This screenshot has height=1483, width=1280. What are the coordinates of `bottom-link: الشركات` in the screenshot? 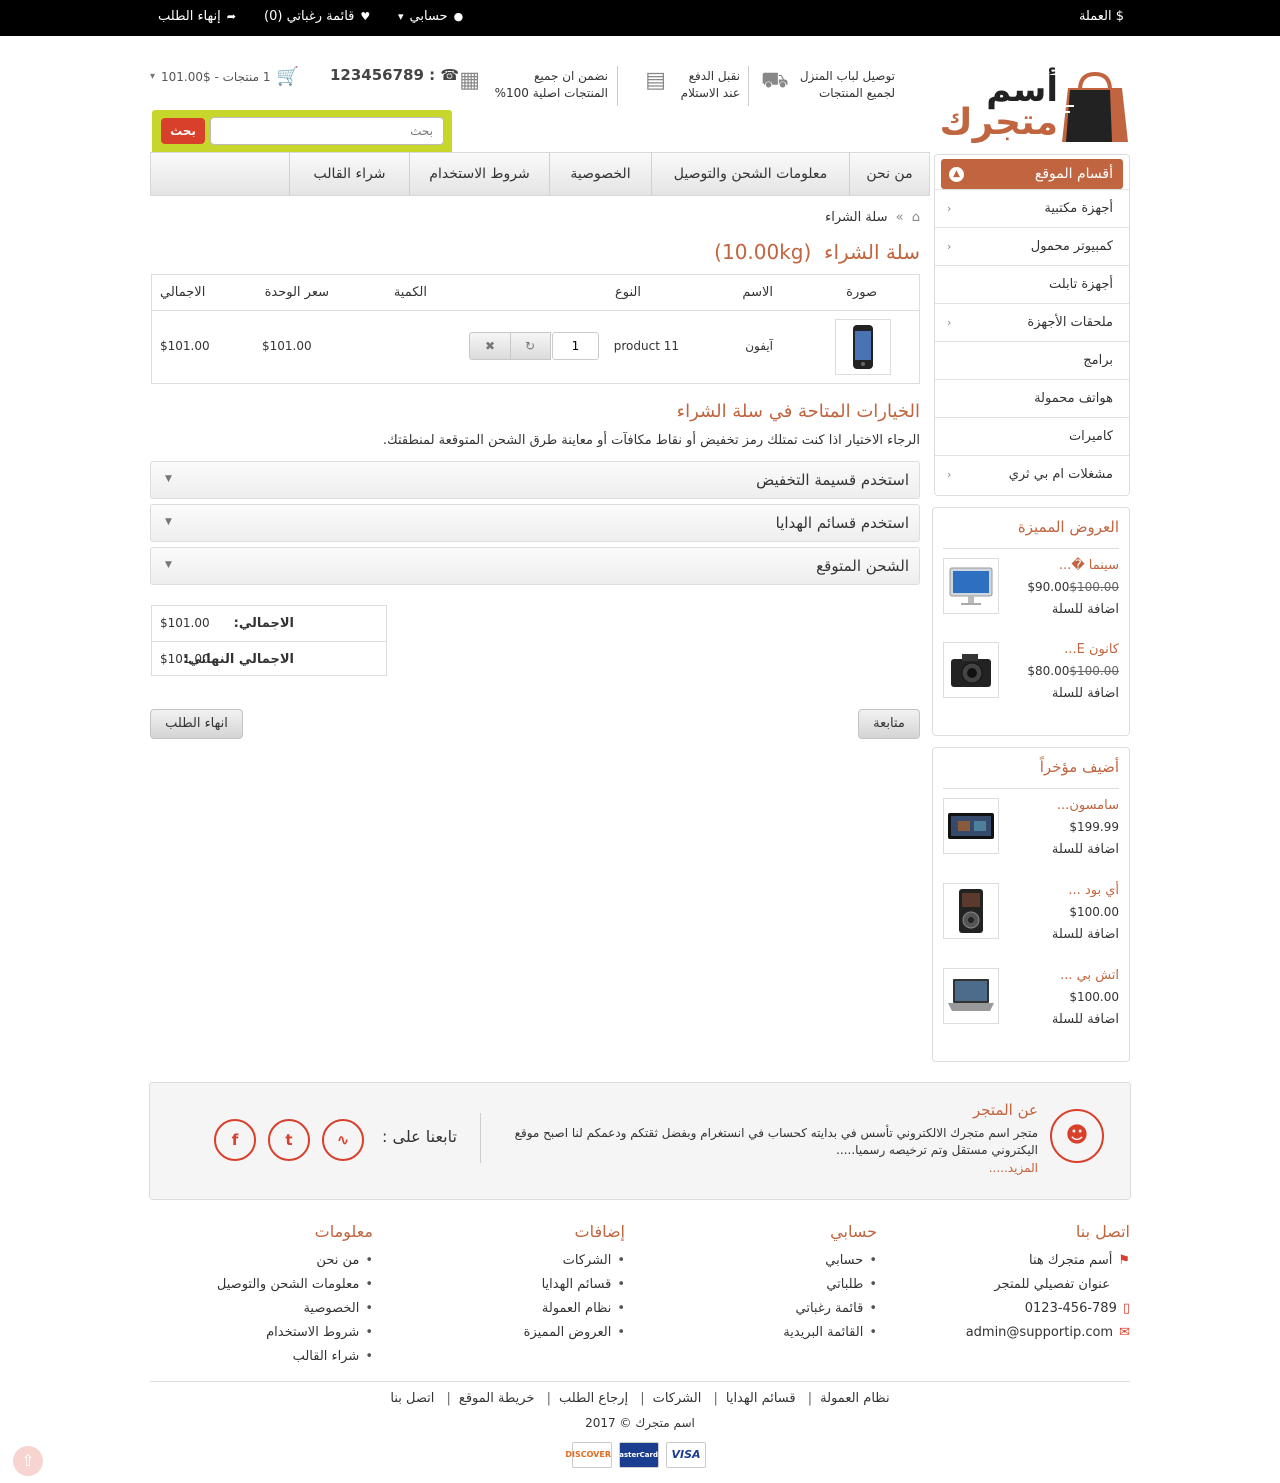 It's located at (677, 1398).